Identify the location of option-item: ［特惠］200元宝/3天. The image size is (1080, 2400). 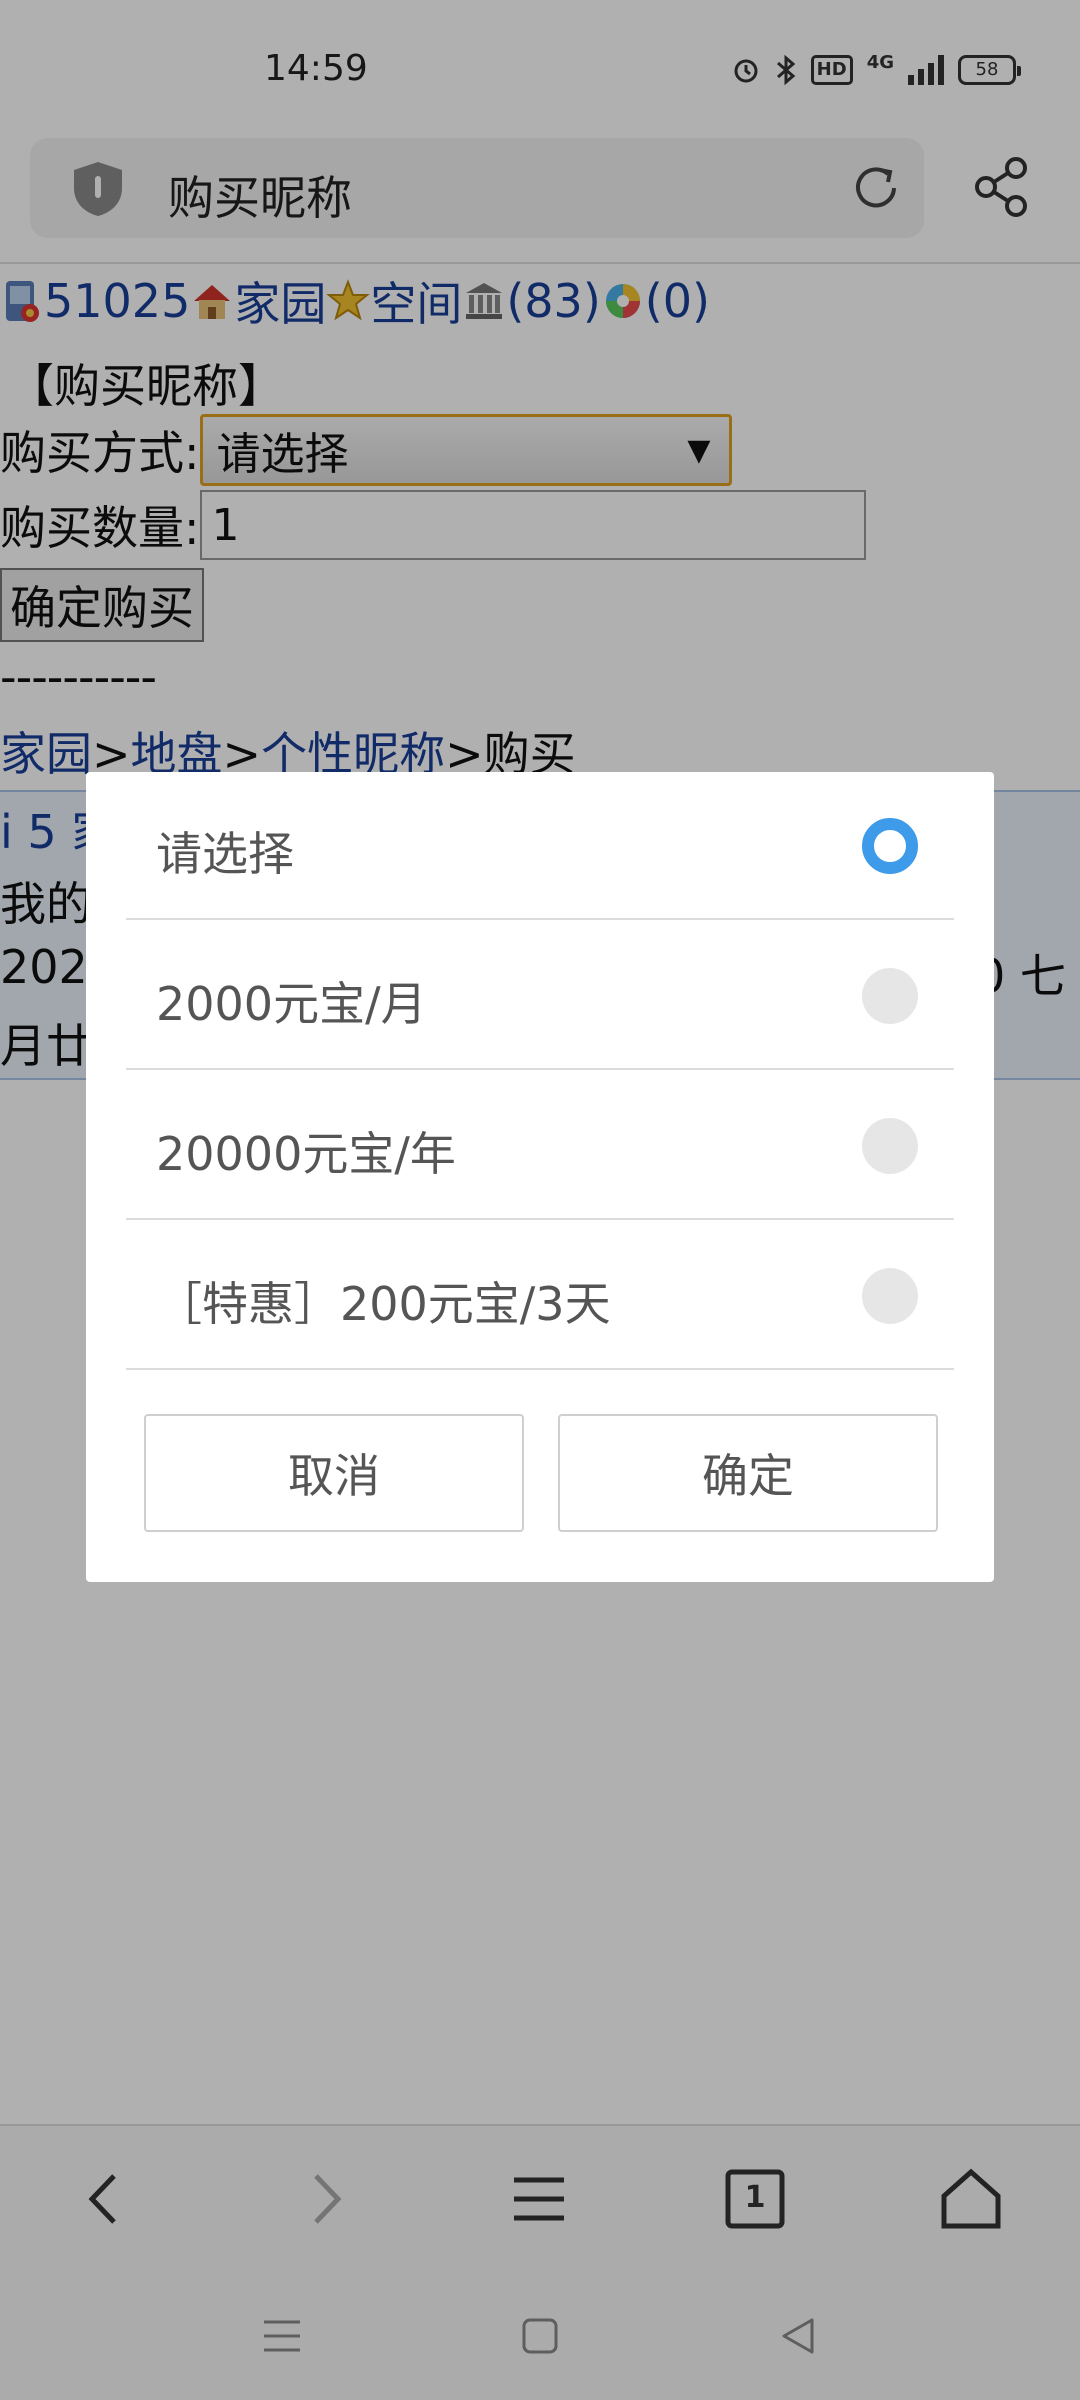
(540, 1296).